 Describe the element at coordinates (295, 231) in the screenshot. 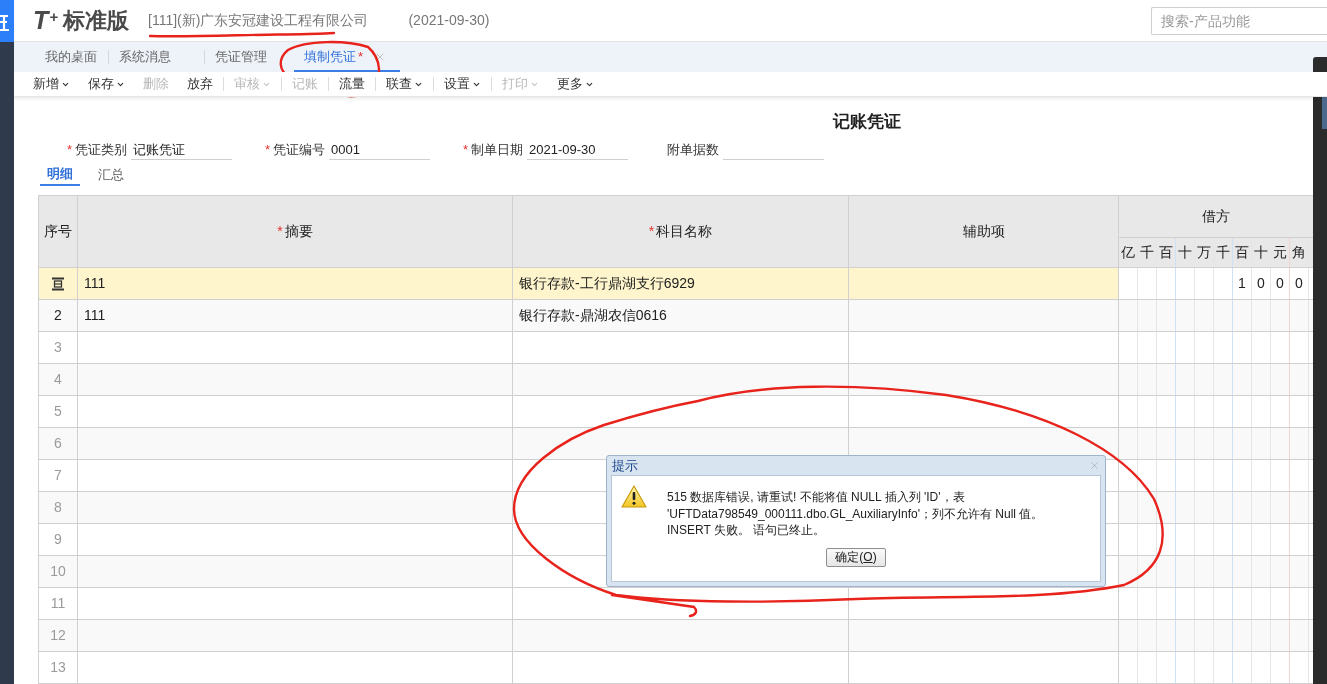

I see `column-header: *摘要` at that location.